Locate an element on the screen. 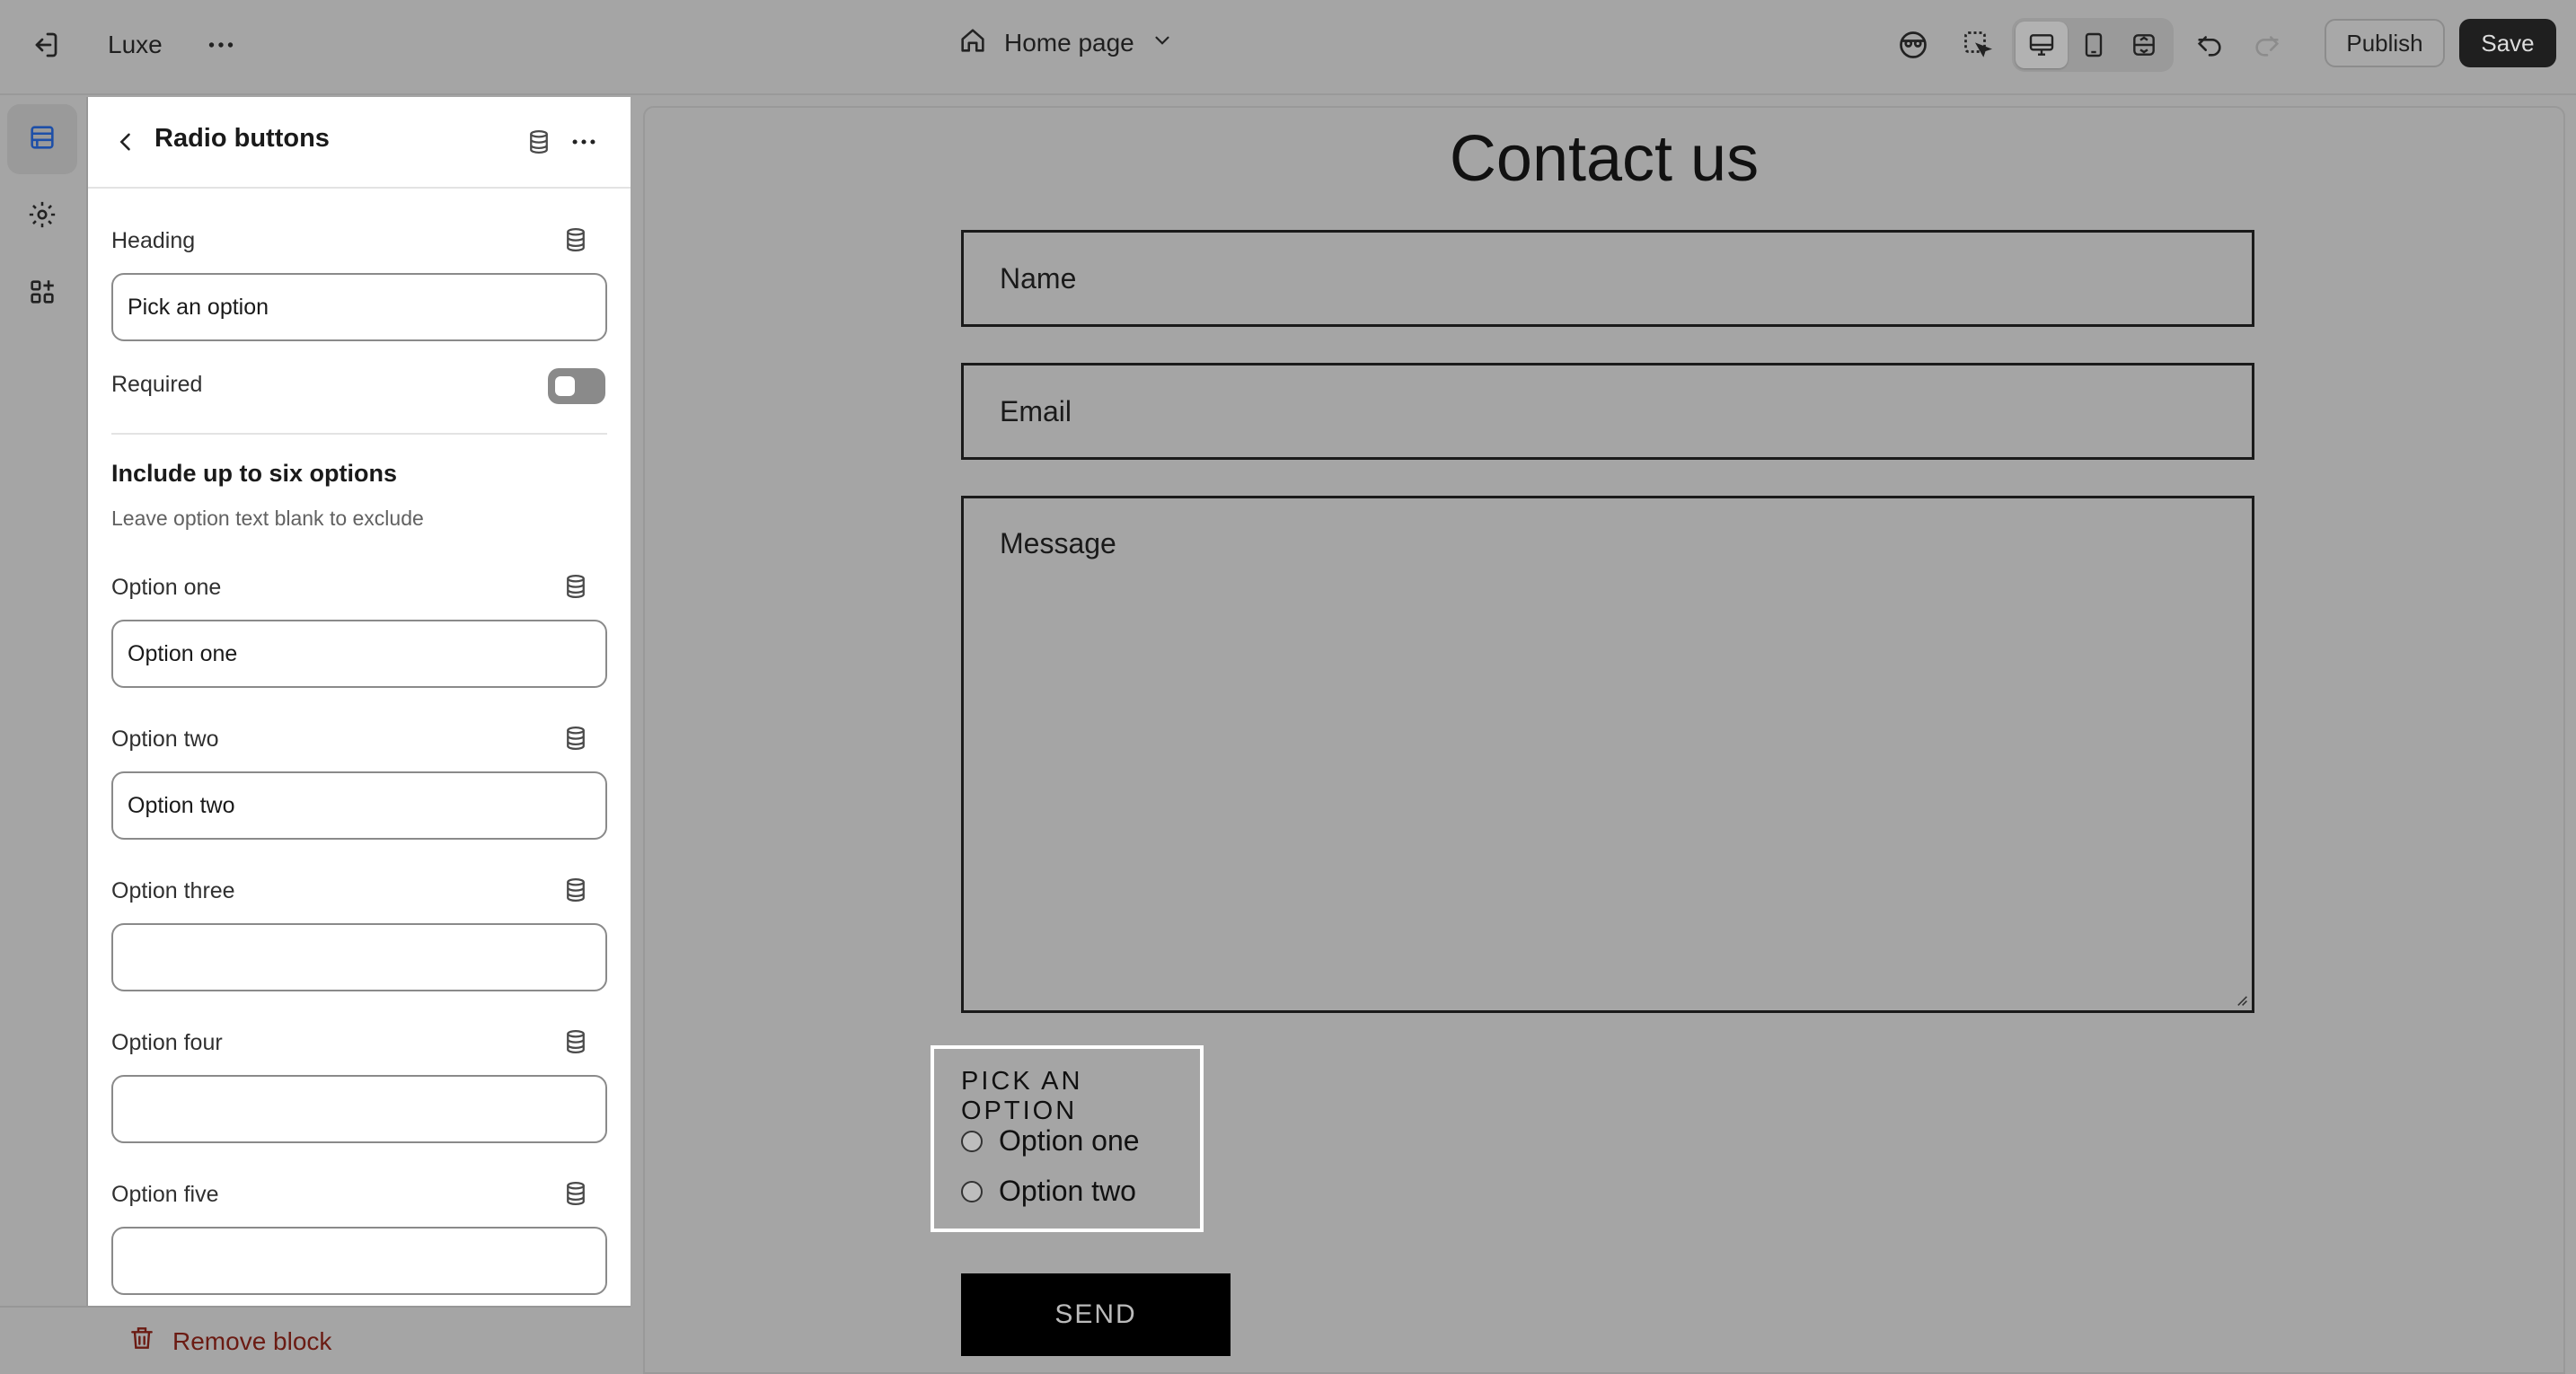  option-five-label: Option five is located at coordinates (165, 1194).